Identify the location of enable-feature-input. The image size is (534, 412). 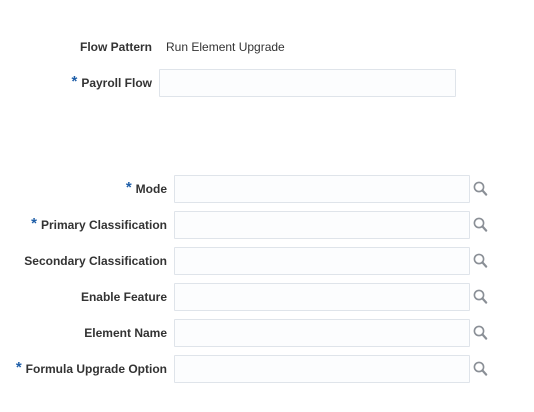
(322, 297).